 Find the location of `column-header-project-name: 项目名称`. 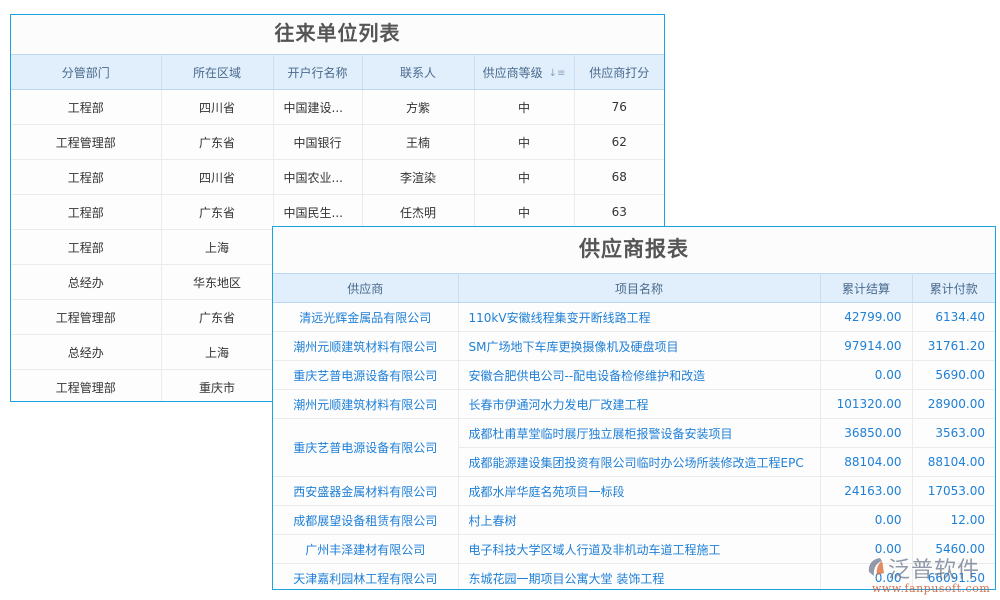

column-header-project-name: 项目名称 is located at coordinates (639, 288).